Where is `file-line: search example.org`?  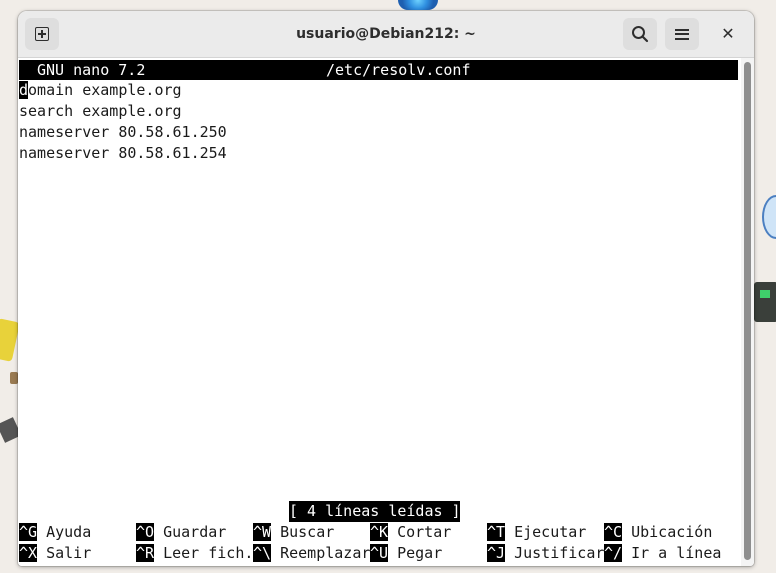
file-line: search example.org is located at coordinates (100, 111).